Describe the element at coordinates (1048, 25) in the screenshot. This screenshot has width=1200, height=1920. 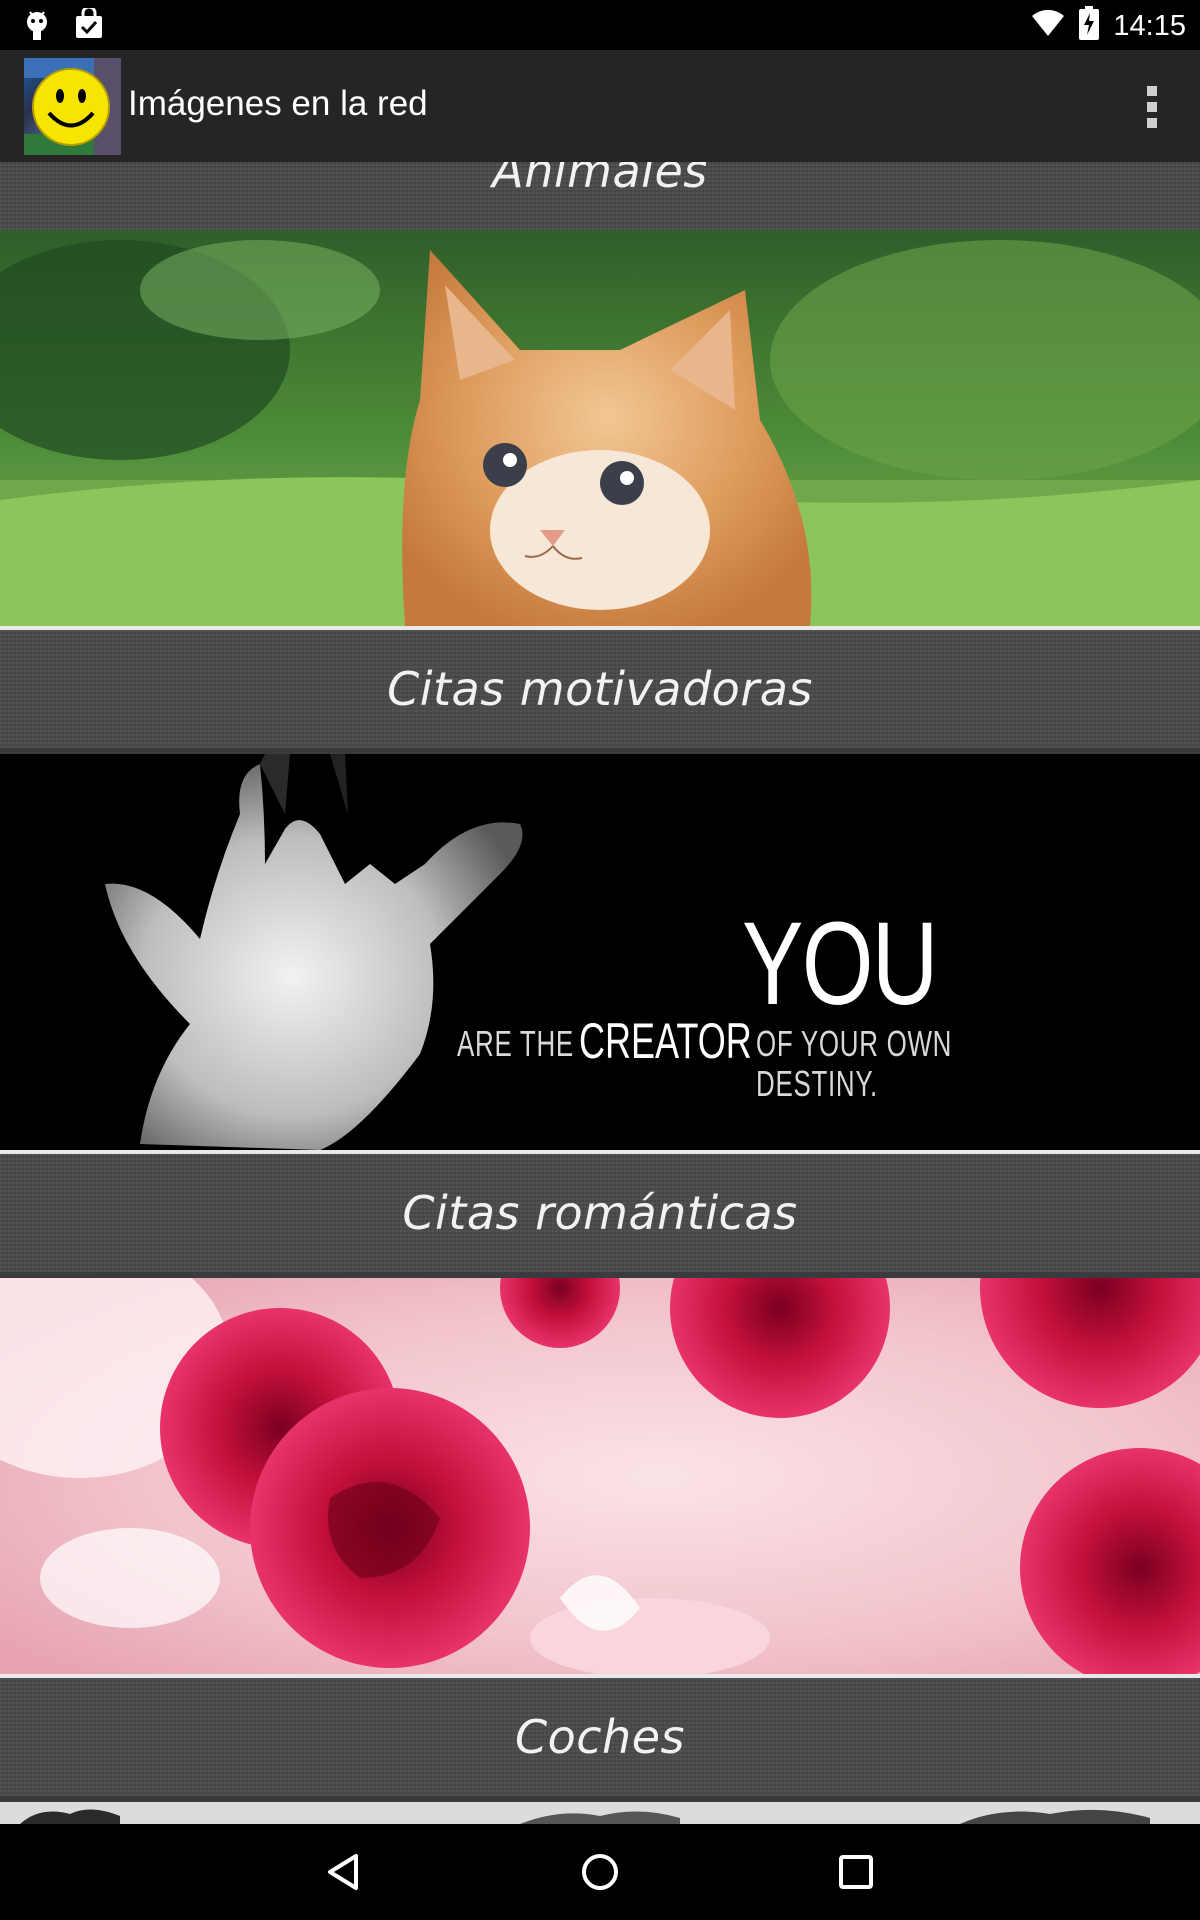
I see `wifi-icon` at that location.